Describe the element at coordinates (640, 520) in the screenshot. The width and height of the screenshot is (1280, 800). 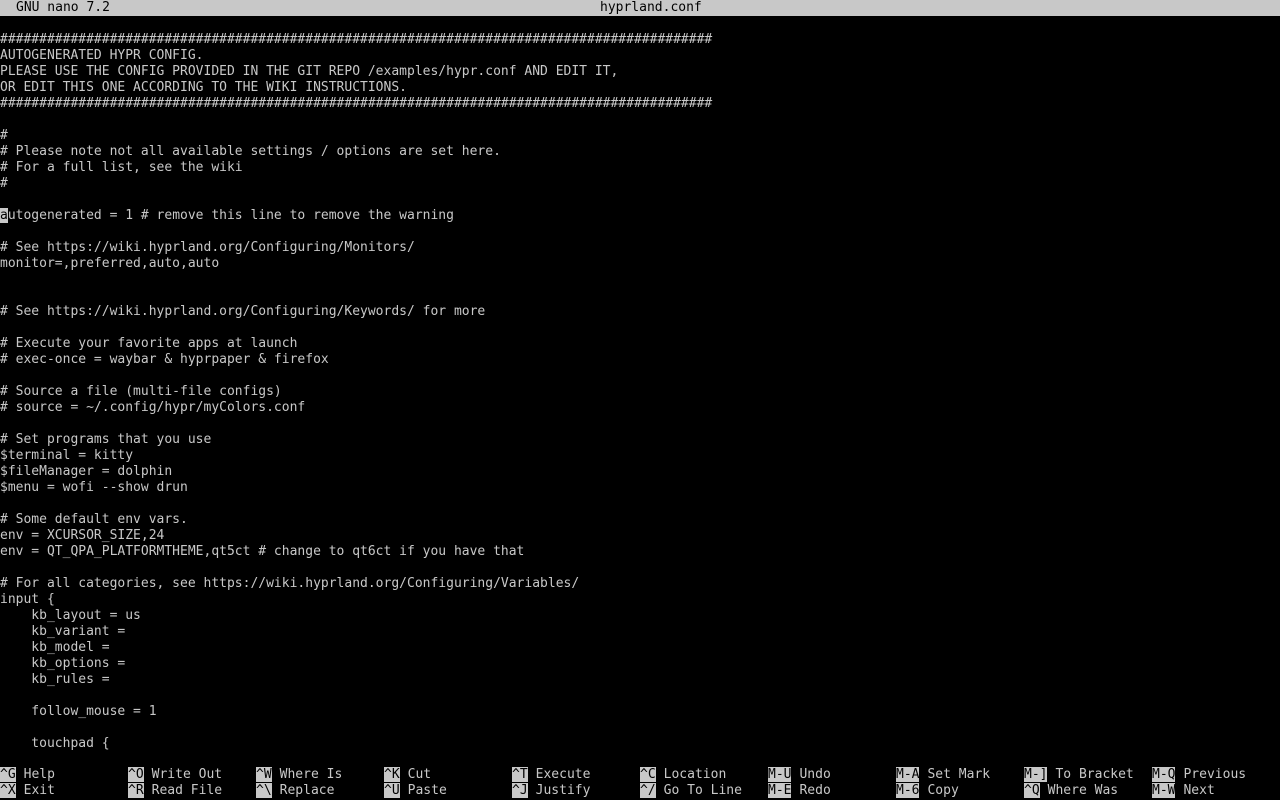
I see `editor-line: # Some default env vars.` at that location.